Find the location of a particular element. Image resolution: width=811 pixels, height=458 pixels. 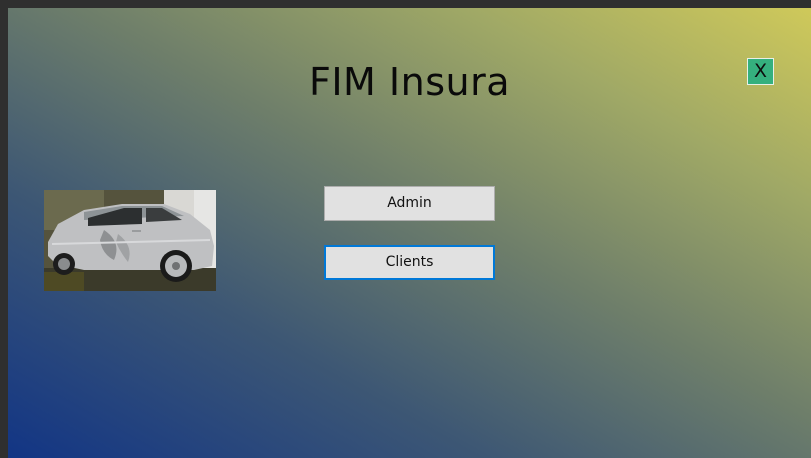

clients-button: Clients is located at coordinates (409, 262).